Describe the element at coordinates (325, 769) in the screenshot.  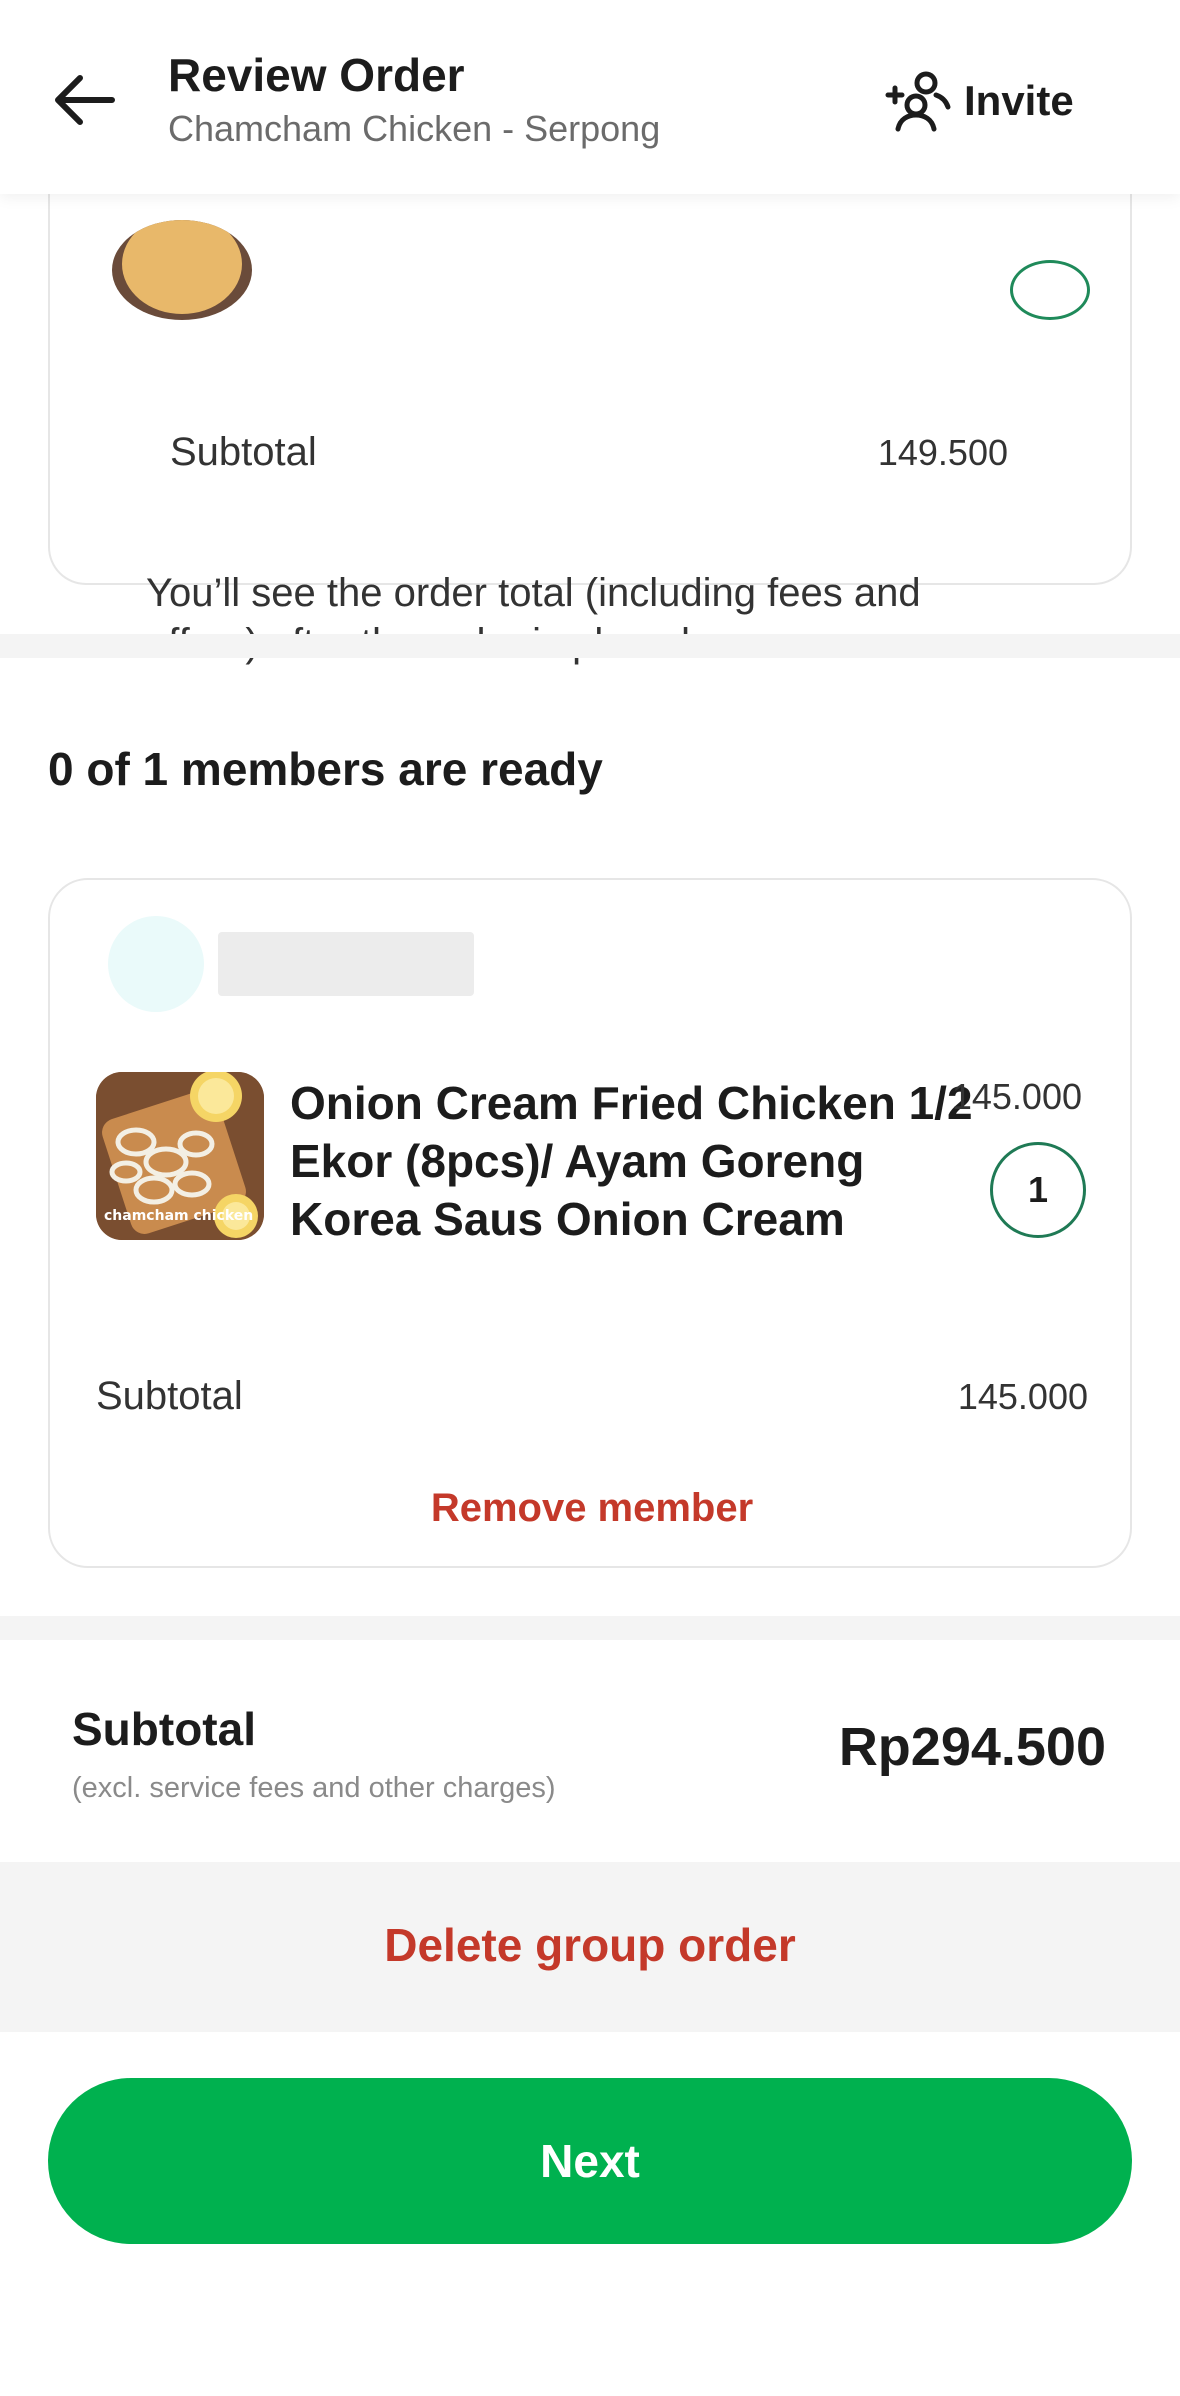
I see `members-ready-heading: 0 of 1 members are ready` at that location.